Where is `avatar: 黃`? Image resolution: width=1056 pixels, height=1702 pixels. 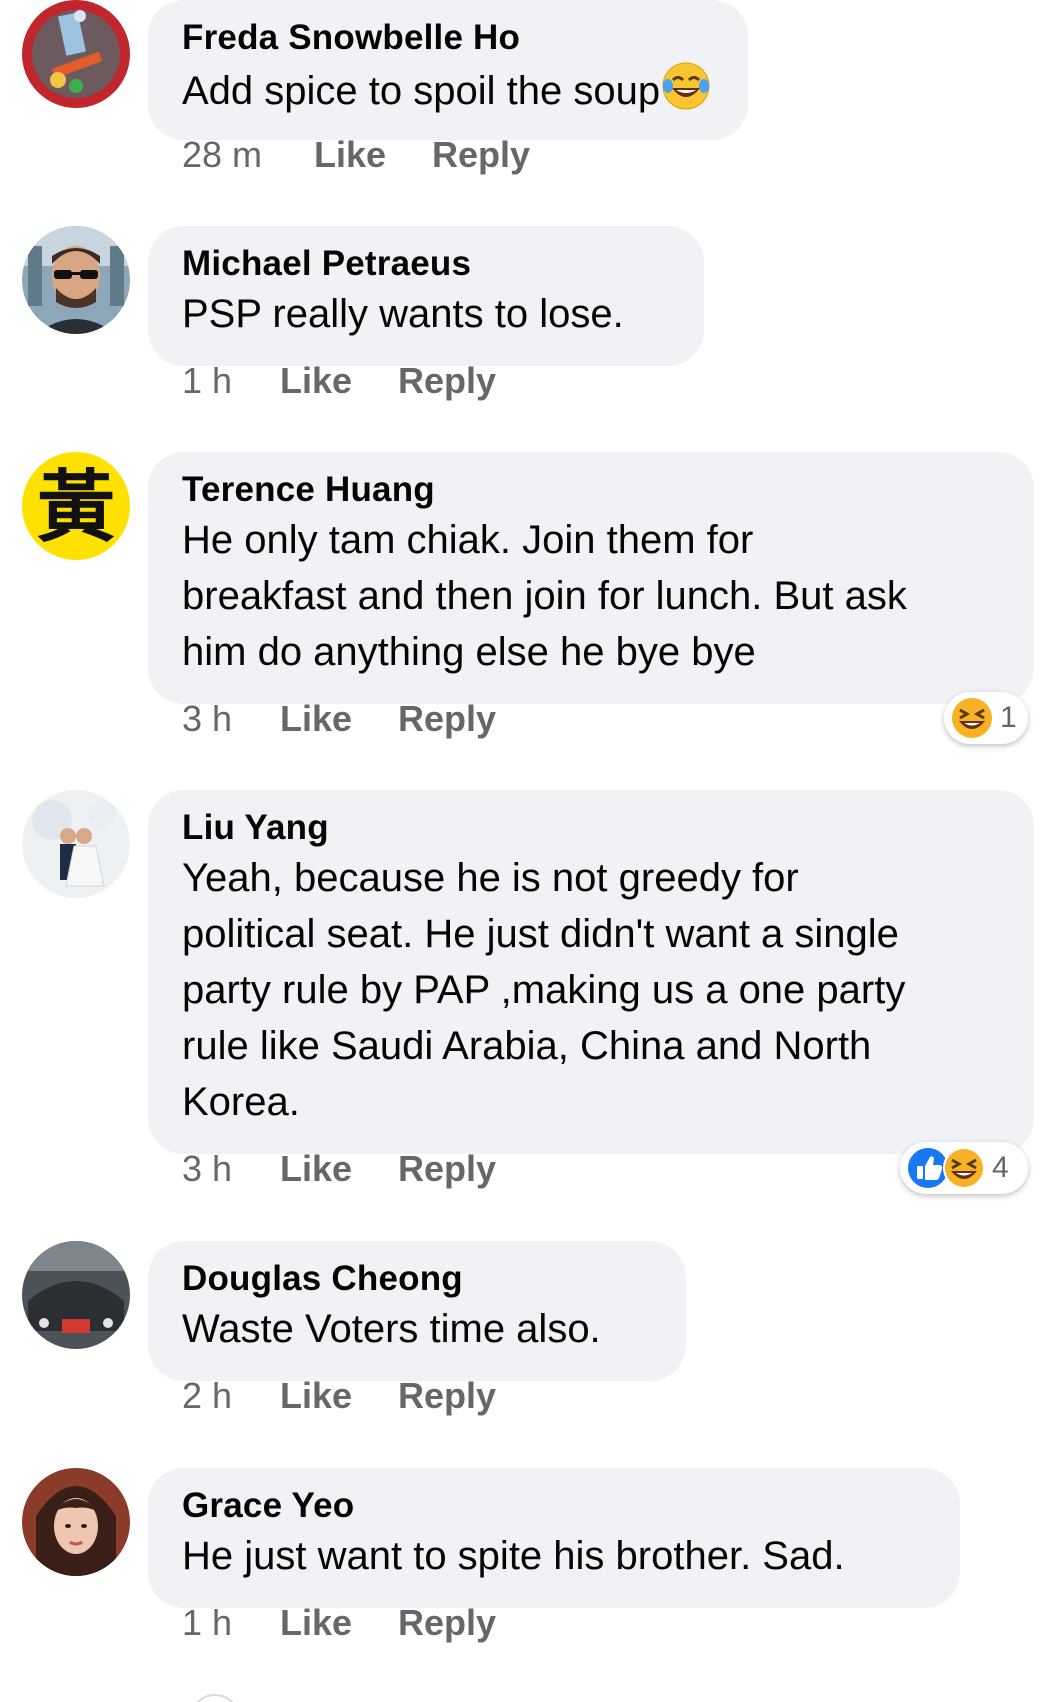 avatar: 黃 is located at coordinates (76, 506).